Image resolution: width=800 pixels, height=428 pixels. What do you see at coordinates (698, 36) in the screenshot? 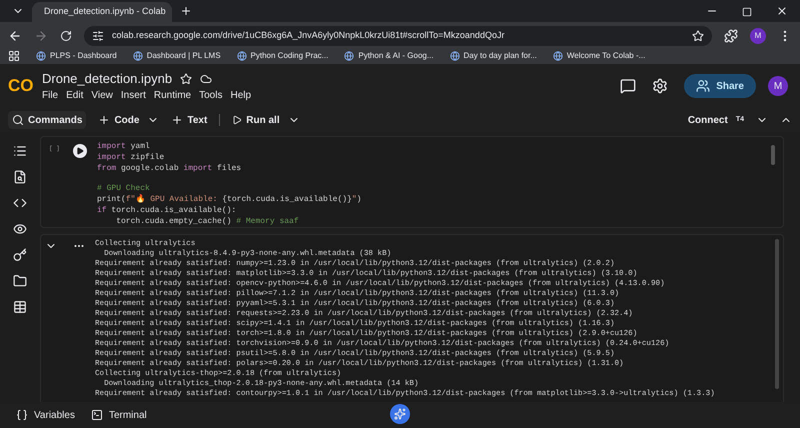
I see `bookmark-star-icon` at bounding box center [698, 36].